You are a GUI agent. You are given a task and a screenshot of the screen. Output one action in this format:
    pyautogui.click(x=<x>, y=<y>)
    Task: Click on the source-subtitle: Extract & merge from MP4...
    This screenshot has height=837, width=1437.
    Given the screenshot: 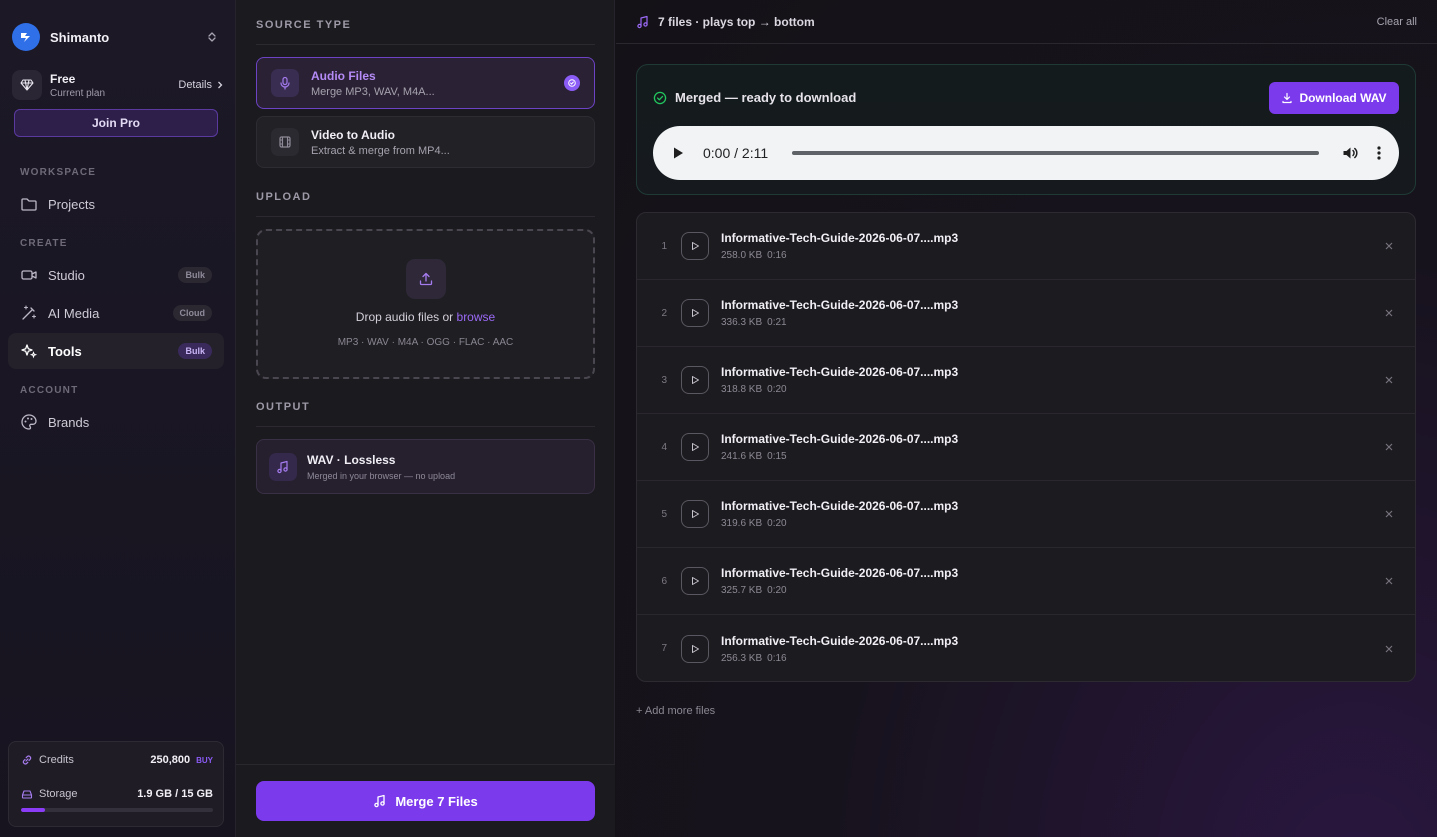 What is the action you would take?
    pyautogui.click(x=380, y=150)
    